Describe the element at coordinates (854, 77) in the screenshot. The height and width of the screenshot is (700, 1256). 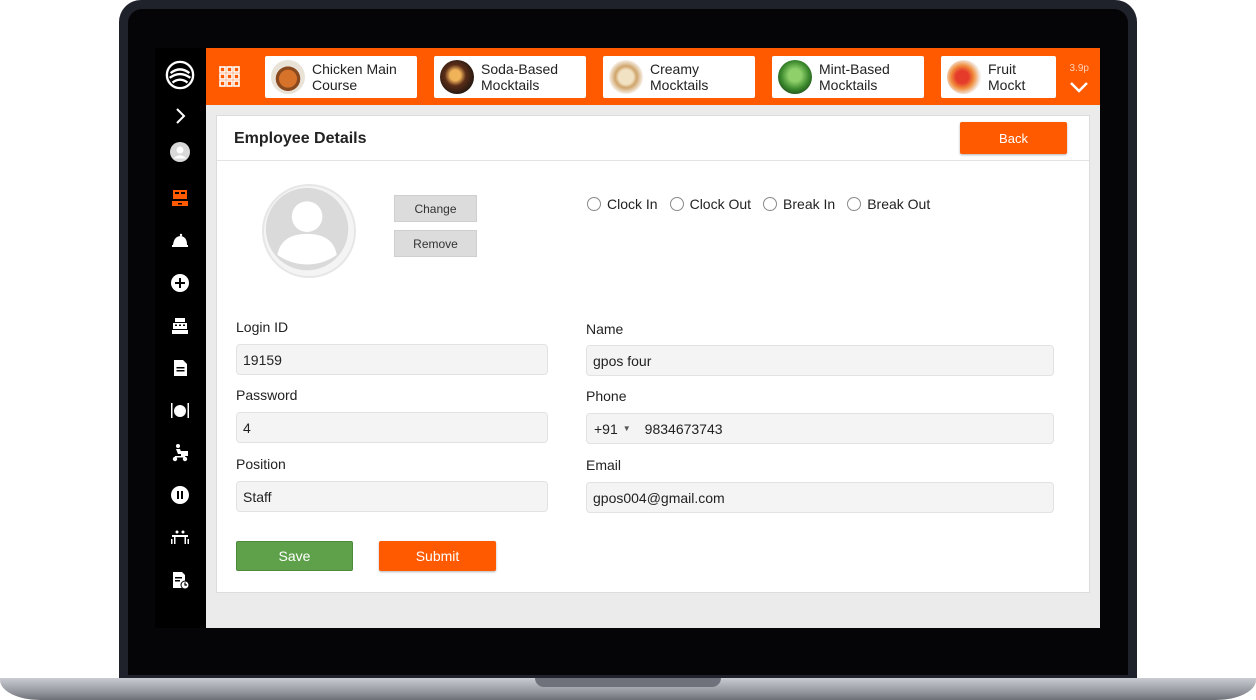
I see `category-label: Mint-Based Mocktails` at that location.